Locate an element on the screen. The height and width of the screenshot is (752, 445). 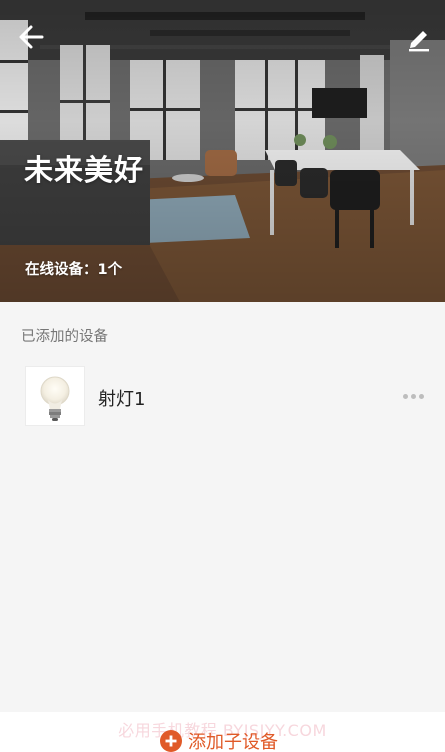
add-sub-device-button: 添加子设备 is located at coordinates (219, 740).